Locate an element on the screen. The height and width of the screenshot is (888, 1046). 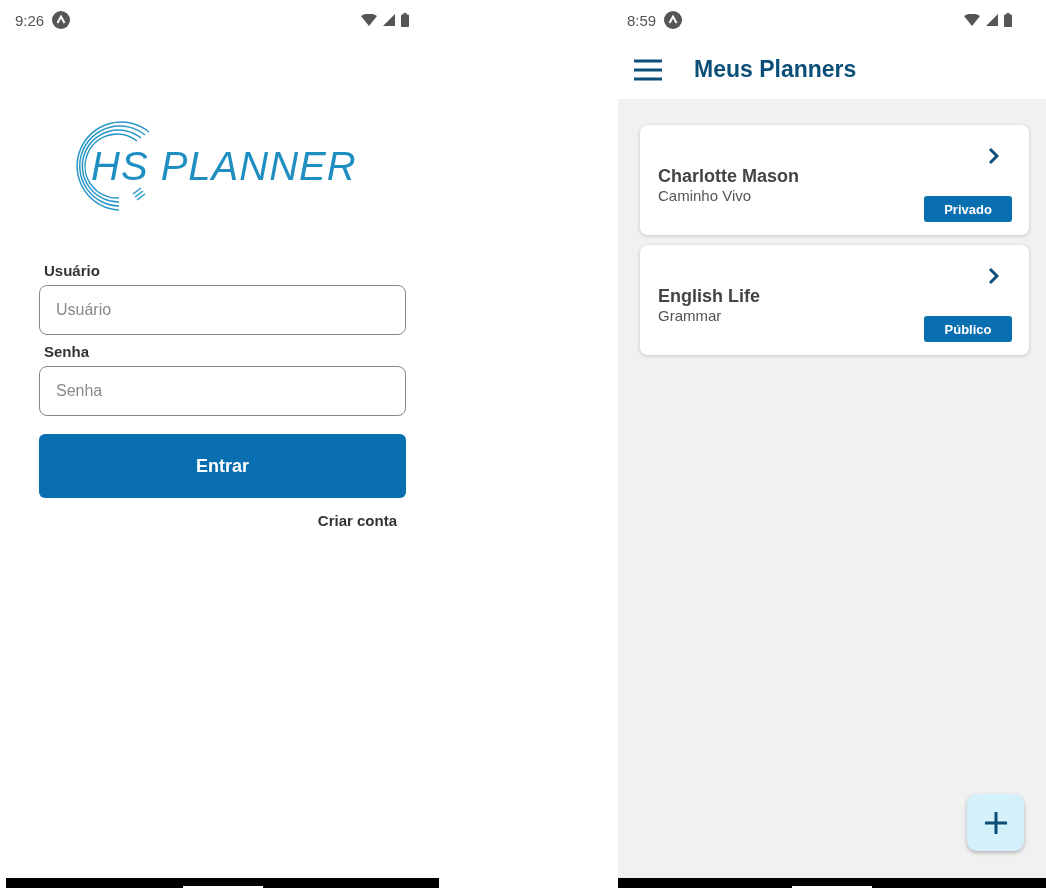
input-field: Usuário is located at coordinates (222, 310).